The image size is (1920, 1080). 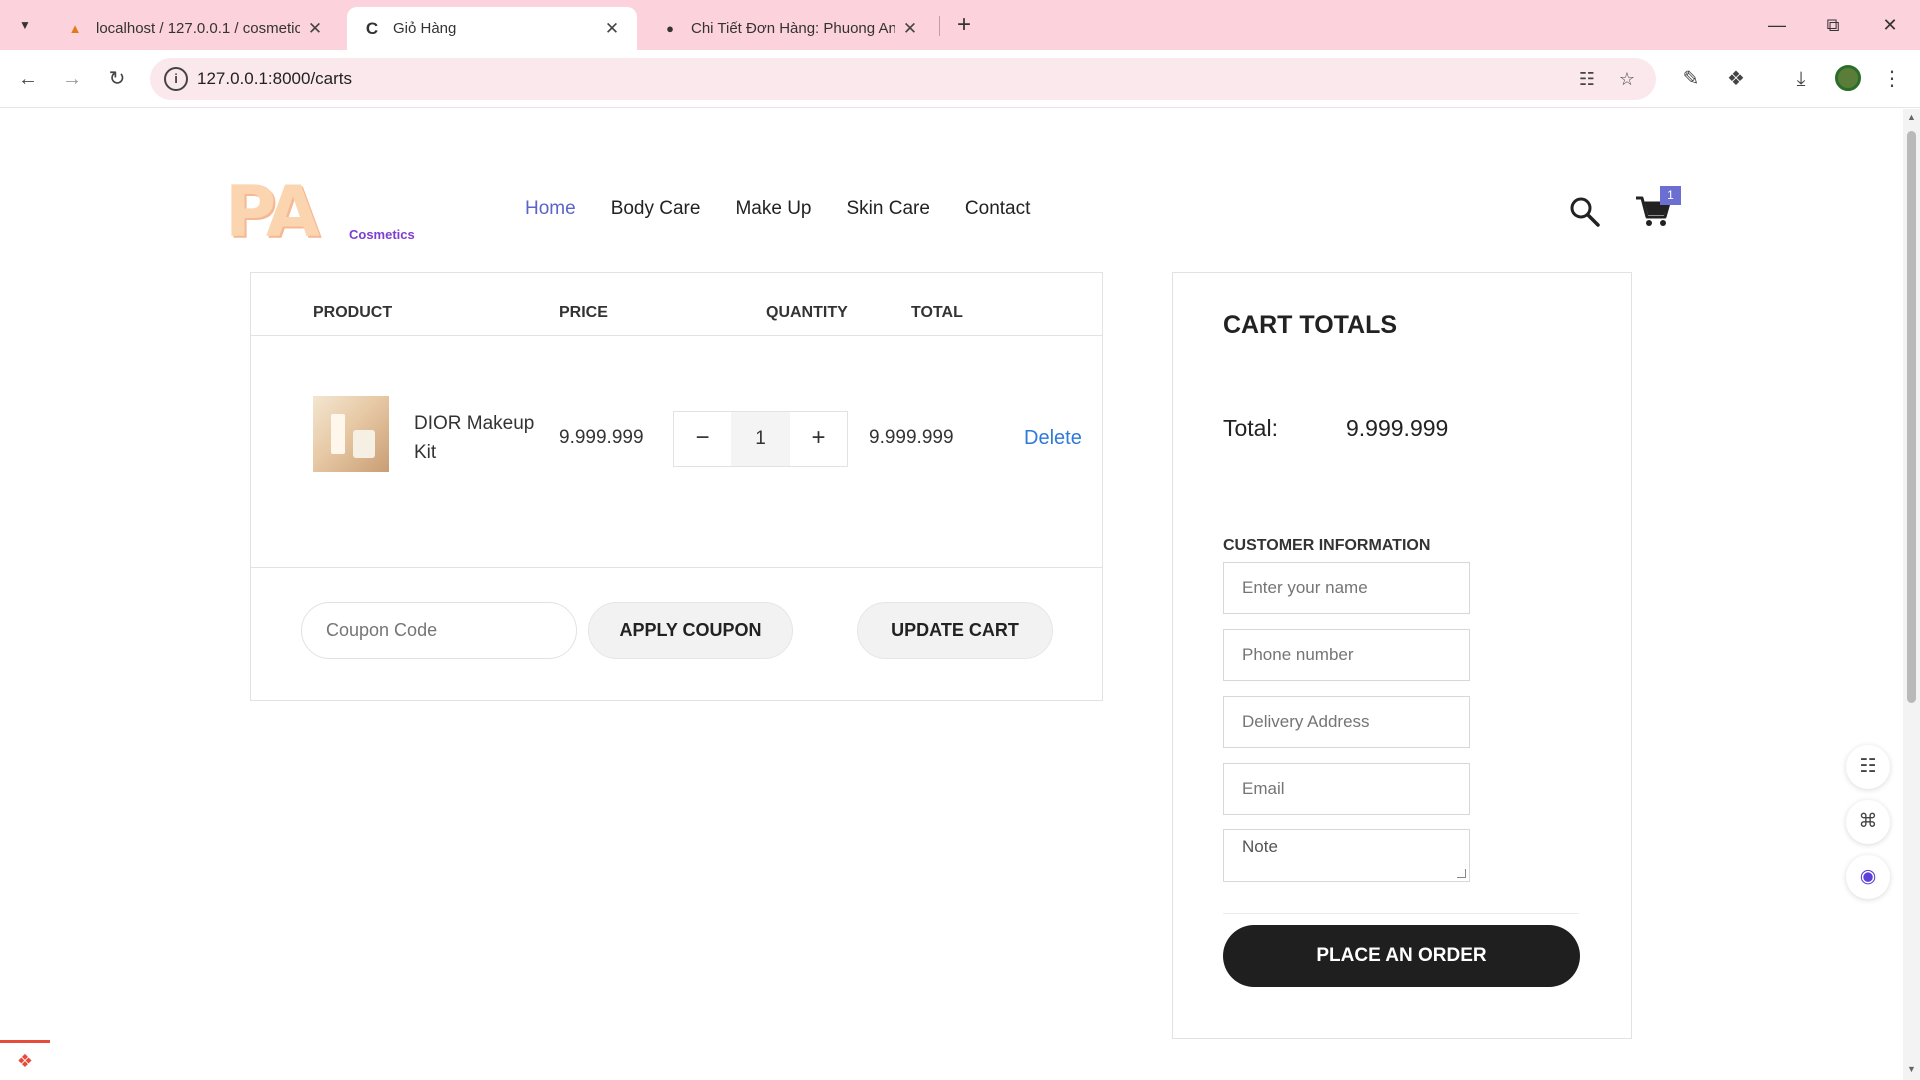 What do you see at coordinates (1670, 195) in the screenshot?
I see `cart-count-badge: 1` at bounding box center [1670, 195].